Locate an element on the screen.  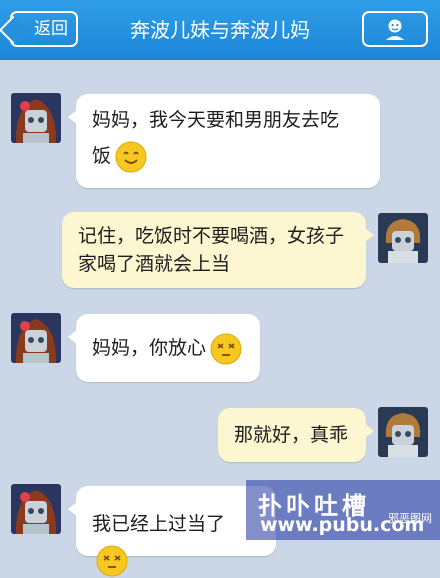
message-text: 那就好，真乖 is located at coordinates (291, 435).